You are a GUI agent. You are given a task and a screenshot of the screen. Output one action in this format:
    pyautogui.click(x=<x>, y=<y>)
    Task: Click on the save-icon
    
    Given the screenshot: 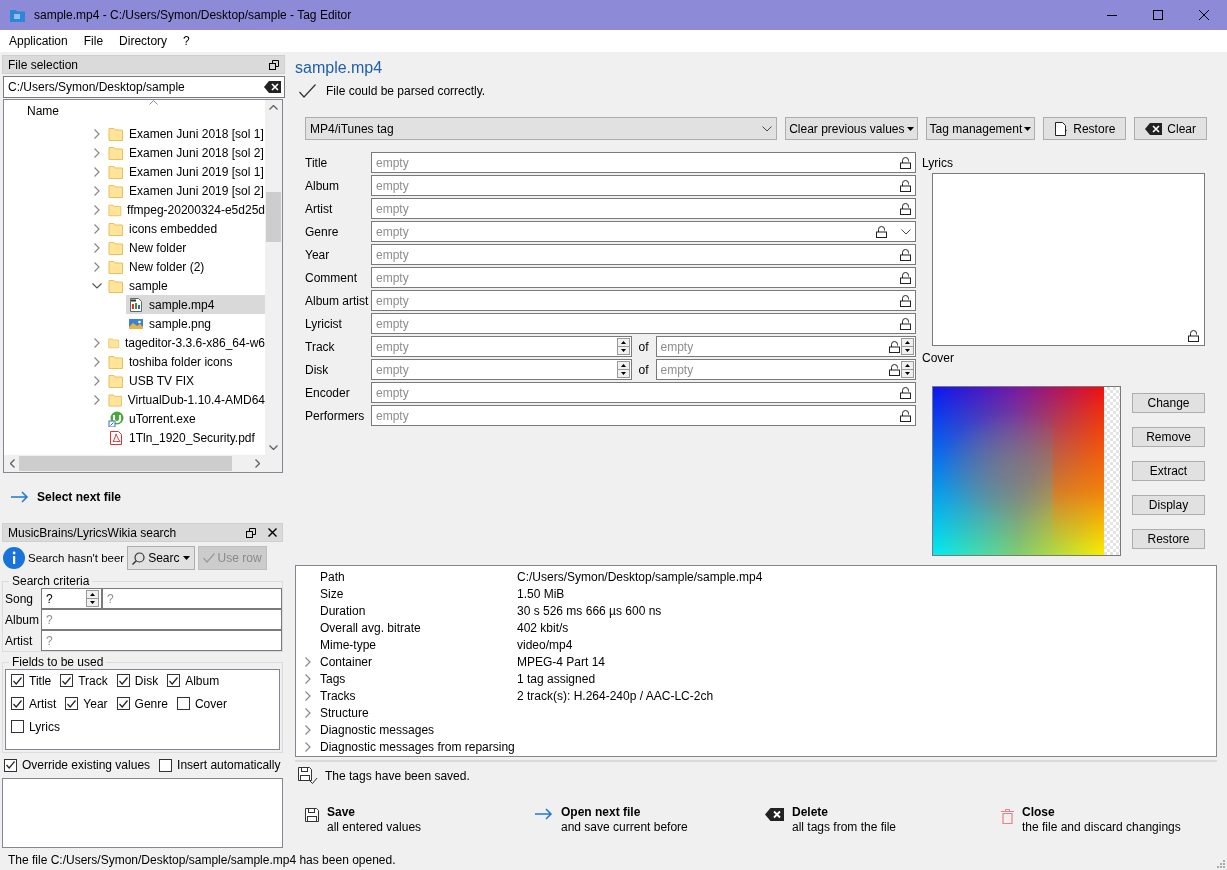 What is the action you would take?
    pyautogui.click(x=312, y=815)
    